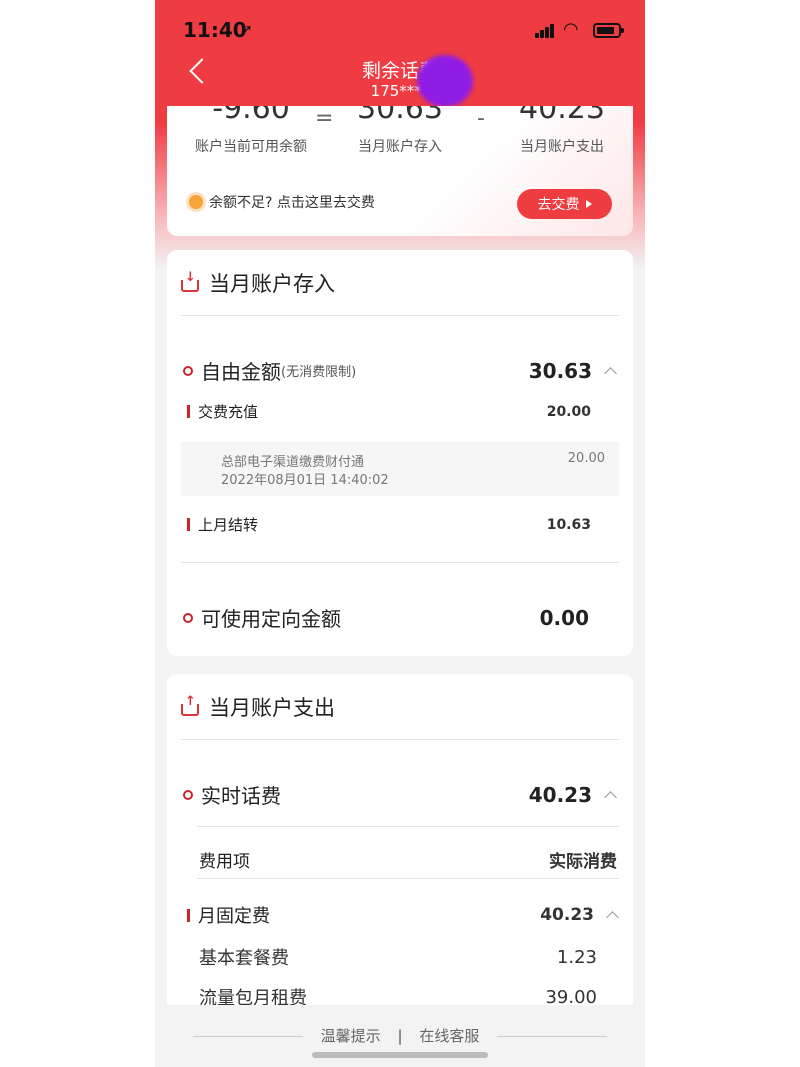 Image resolution: width=800 pixels, height=1067 pixels. I want to click on payment-date: 2022年08月01日 14:40:02, so click(305, 480).